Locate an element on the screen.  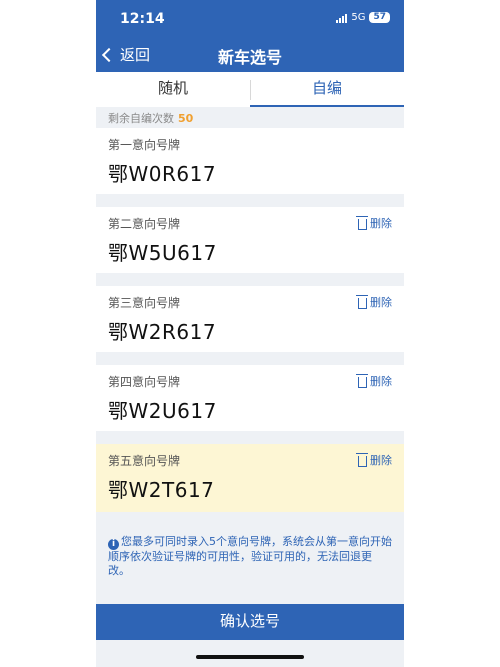
tab-random: 随机 is located at coordinates (173, 89).